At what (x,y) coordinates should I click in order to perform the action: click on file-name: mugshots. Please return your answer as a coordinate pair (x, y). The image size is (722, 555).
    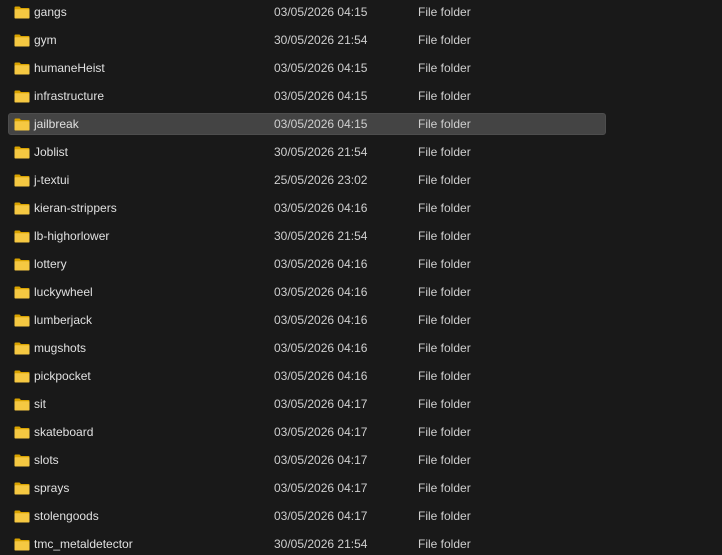
    Looking at the image, I should click on (60, 348).